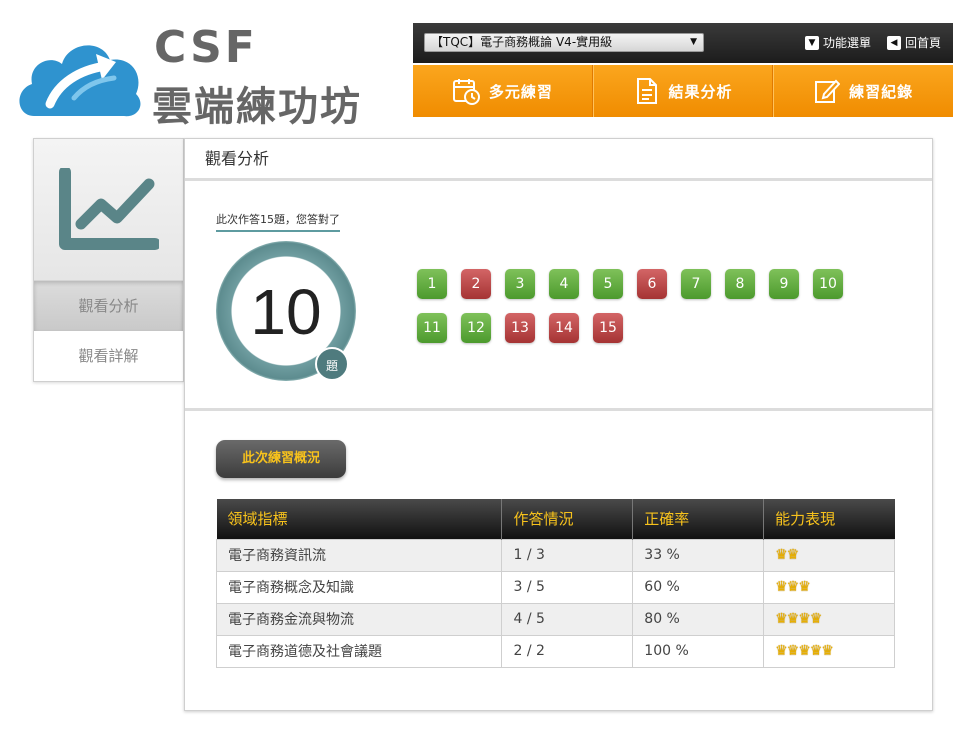 The width and height of the screenshot is (966, 740). Describe the element at coordinates (206, 47) in the screenshot. I see `brand-title: CSF` at that location.